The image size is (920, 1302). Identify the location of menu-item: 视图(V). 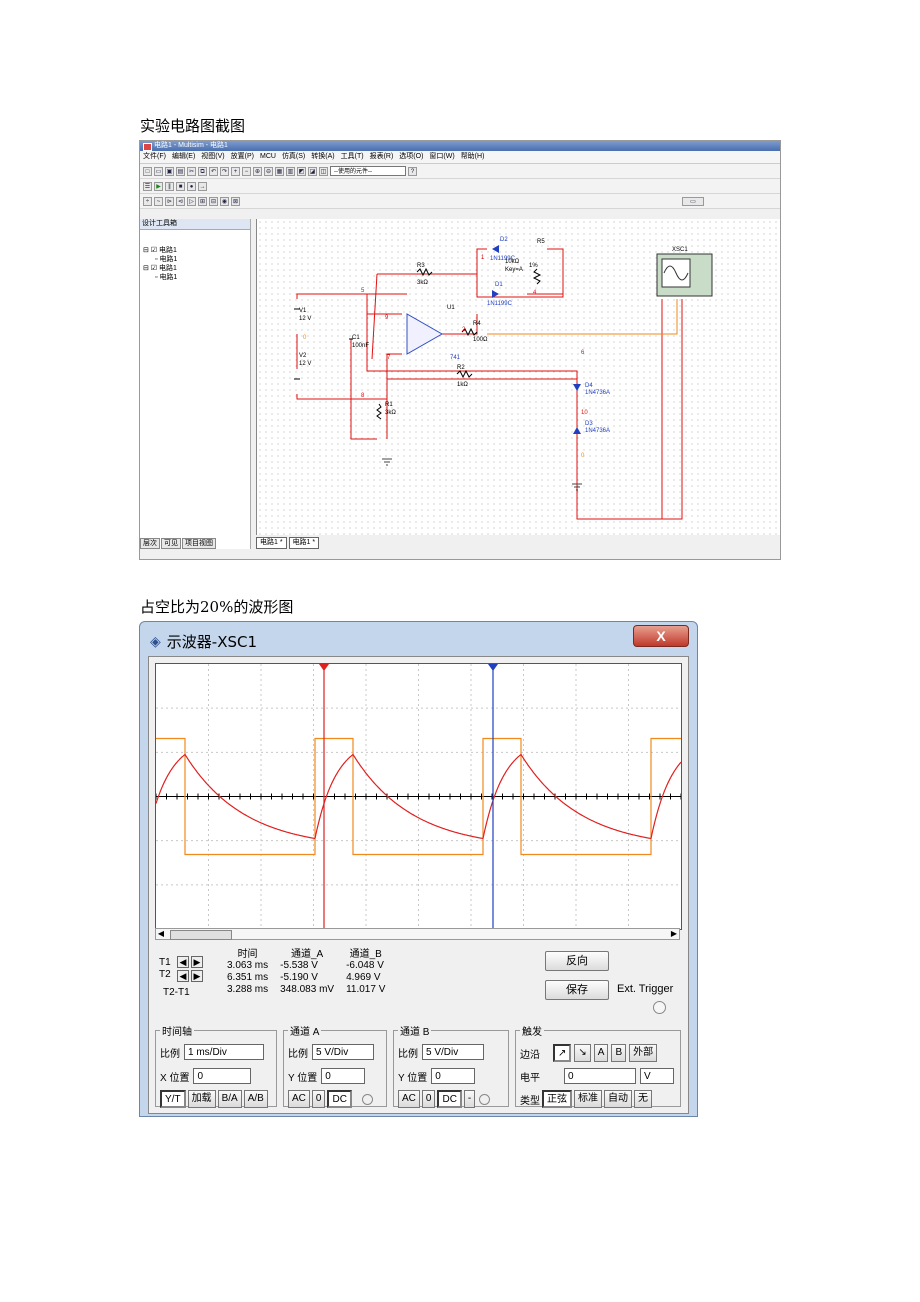
(212, 157).